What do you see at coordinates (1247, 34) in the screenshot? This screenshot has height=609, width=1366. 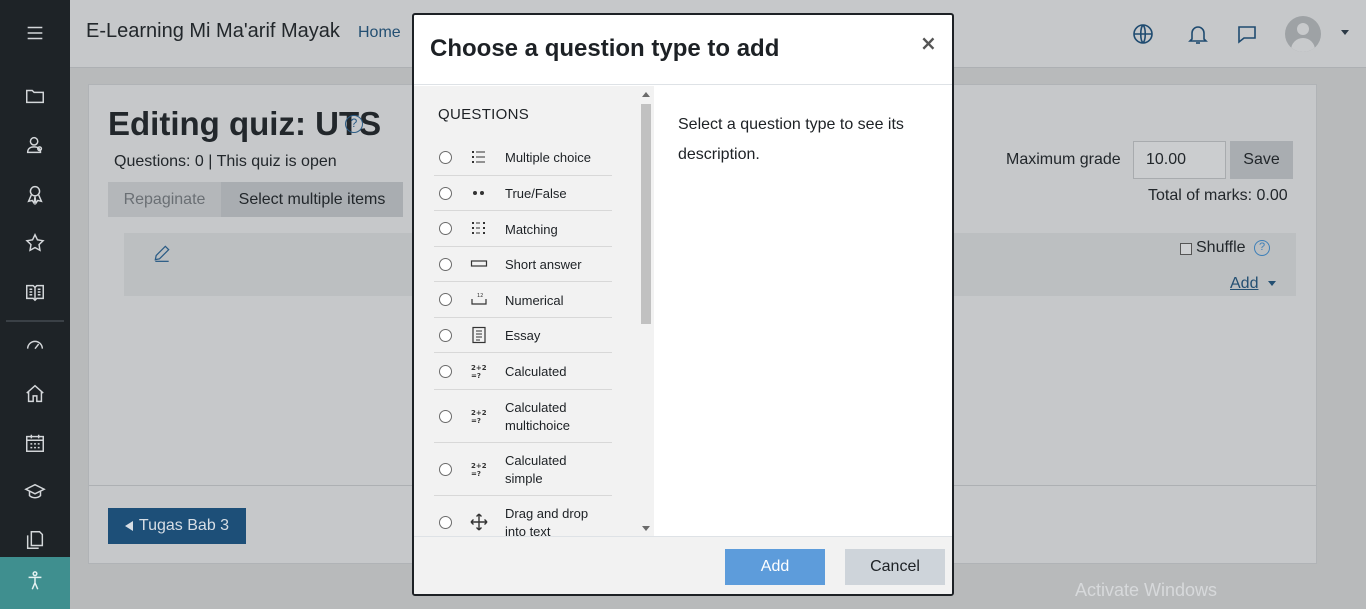 I see `messages-icon` at bounding box center [1247, 34].